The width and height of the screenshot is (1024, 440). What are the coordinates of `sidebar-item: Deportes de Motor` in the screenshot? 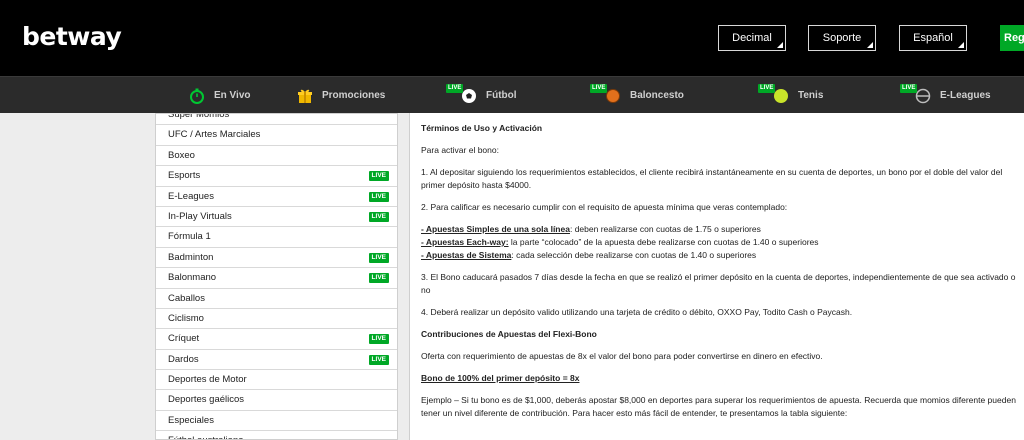 It's located at (276, 380).